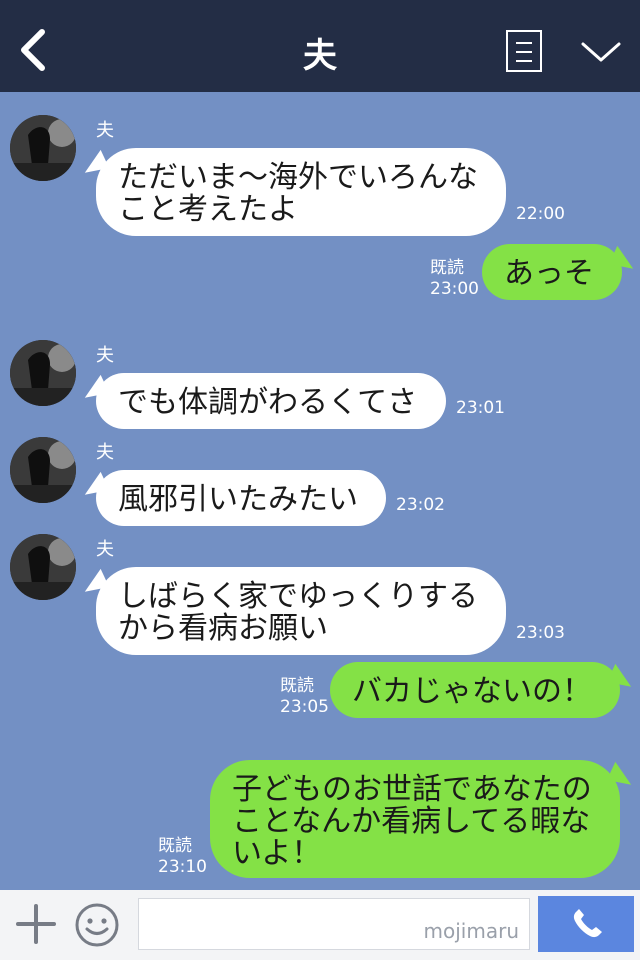 The width and height of the screenshot is (640, 960). I want to click on message-time: 23:03, so click(540, 633).